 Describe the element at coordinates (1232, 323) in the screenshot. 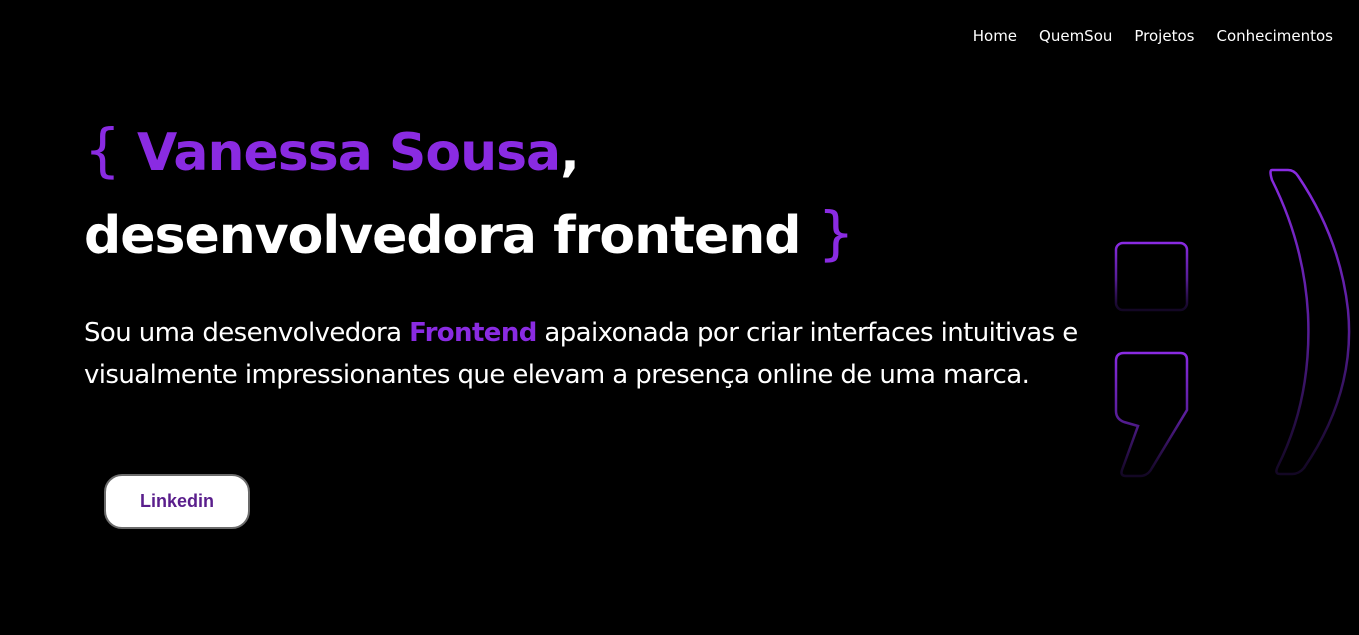

I see `semicolon-parenthesis-icon` at that location.